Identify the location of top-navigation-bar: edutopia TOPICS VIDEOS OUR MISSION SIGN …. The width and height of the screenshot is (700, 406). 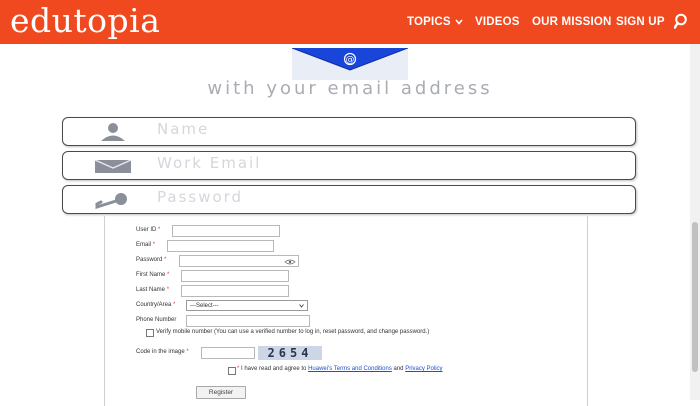
(350, 22).